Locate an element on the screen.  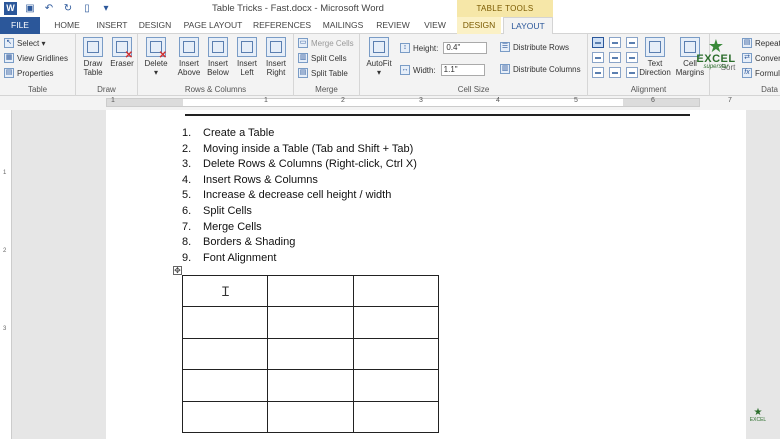
horizontal-rule is located at coordinates (437, 115).